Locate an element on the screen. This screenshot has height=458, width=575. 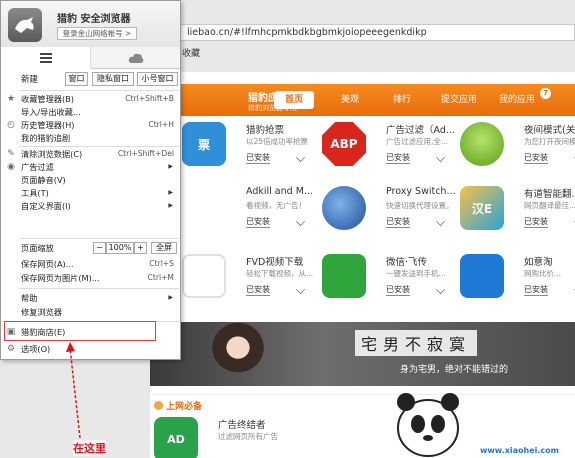
app-name: 微信·飞传 is located at coordinates (407, 262).